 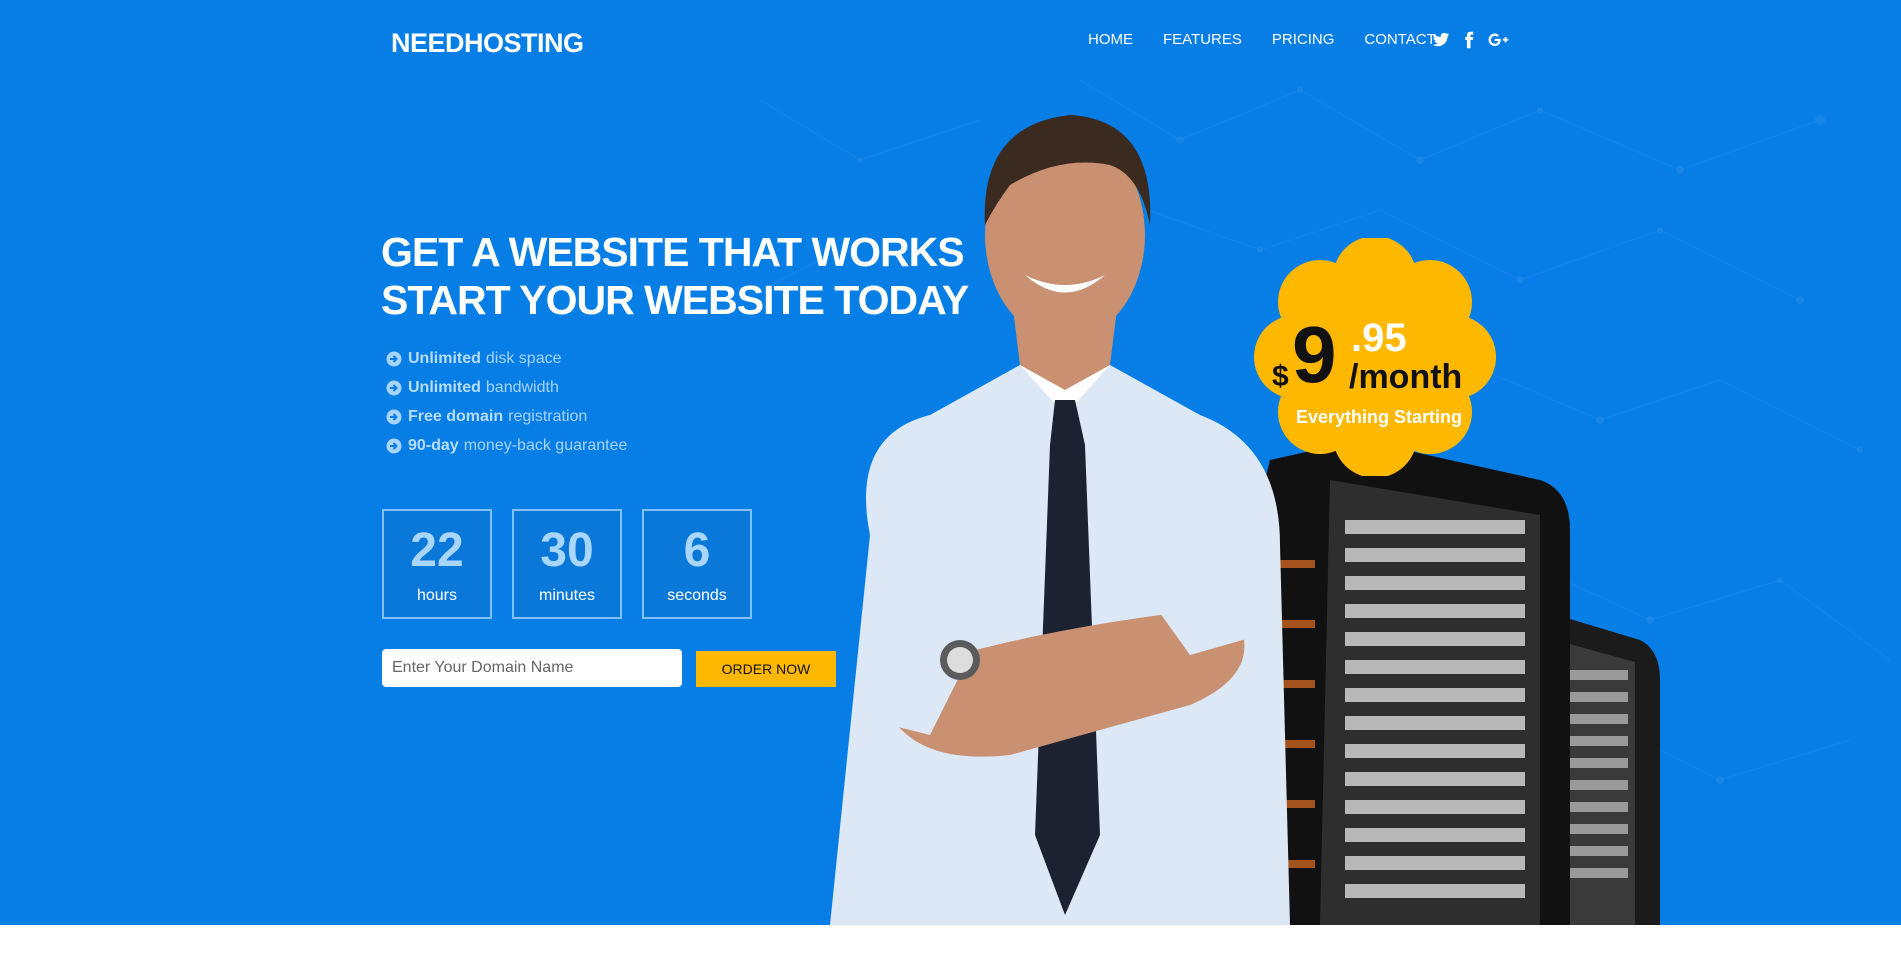 What do you see at coordinates (567, 595) in the screenshot?
I see `countdown-label: minutes` at bounding box center [567, 595].